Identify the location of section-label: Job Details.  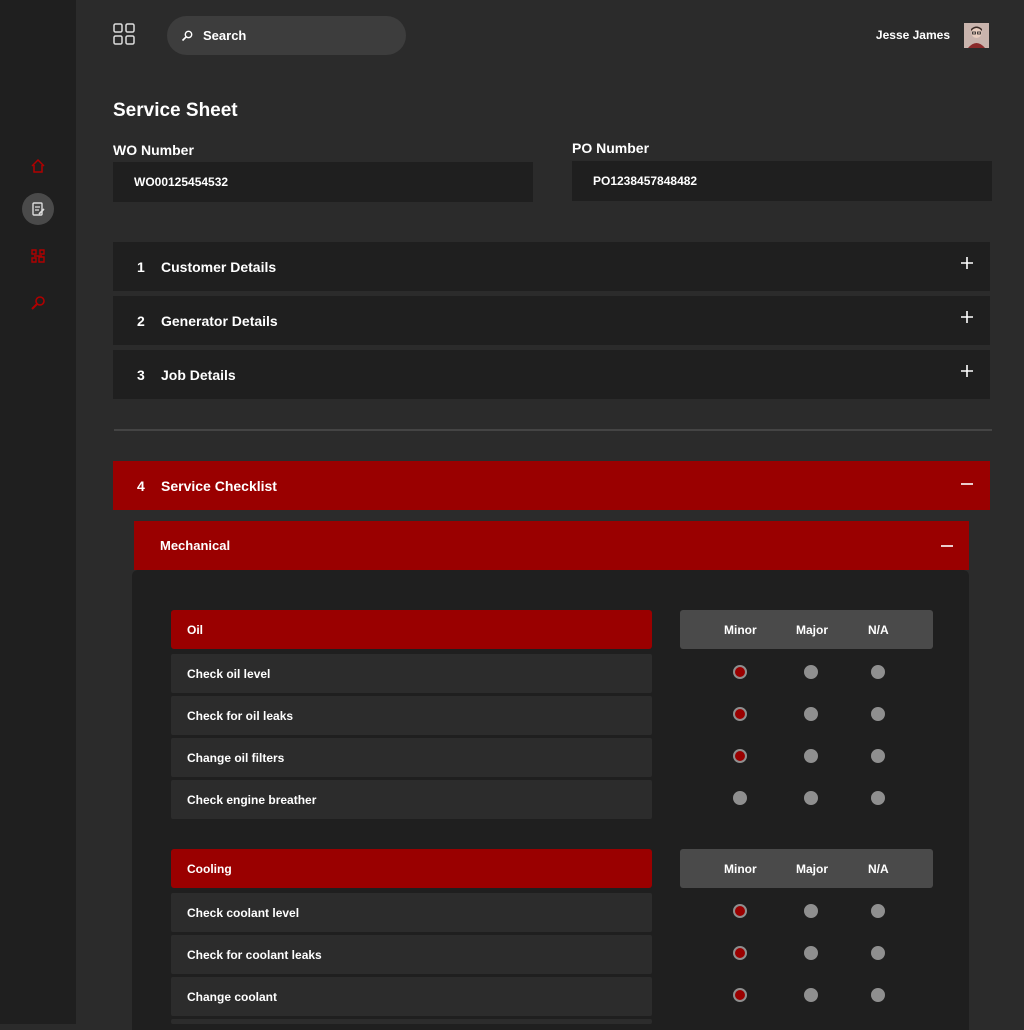
(198, 374).